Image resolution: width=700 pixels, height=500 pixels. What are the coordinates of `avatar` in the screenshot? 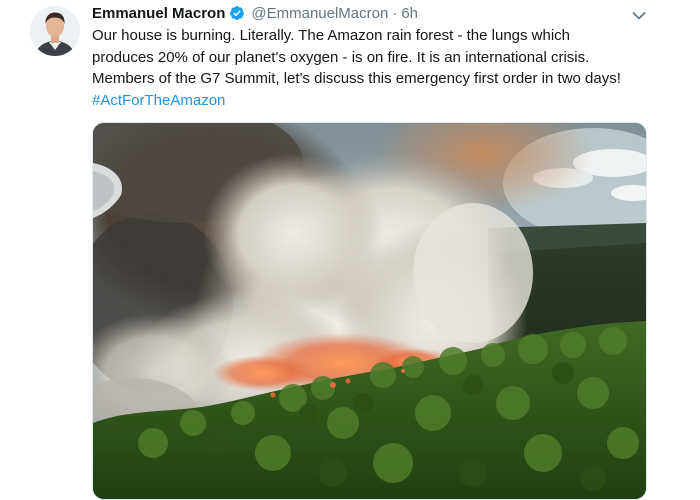 It's located at (55, 31).